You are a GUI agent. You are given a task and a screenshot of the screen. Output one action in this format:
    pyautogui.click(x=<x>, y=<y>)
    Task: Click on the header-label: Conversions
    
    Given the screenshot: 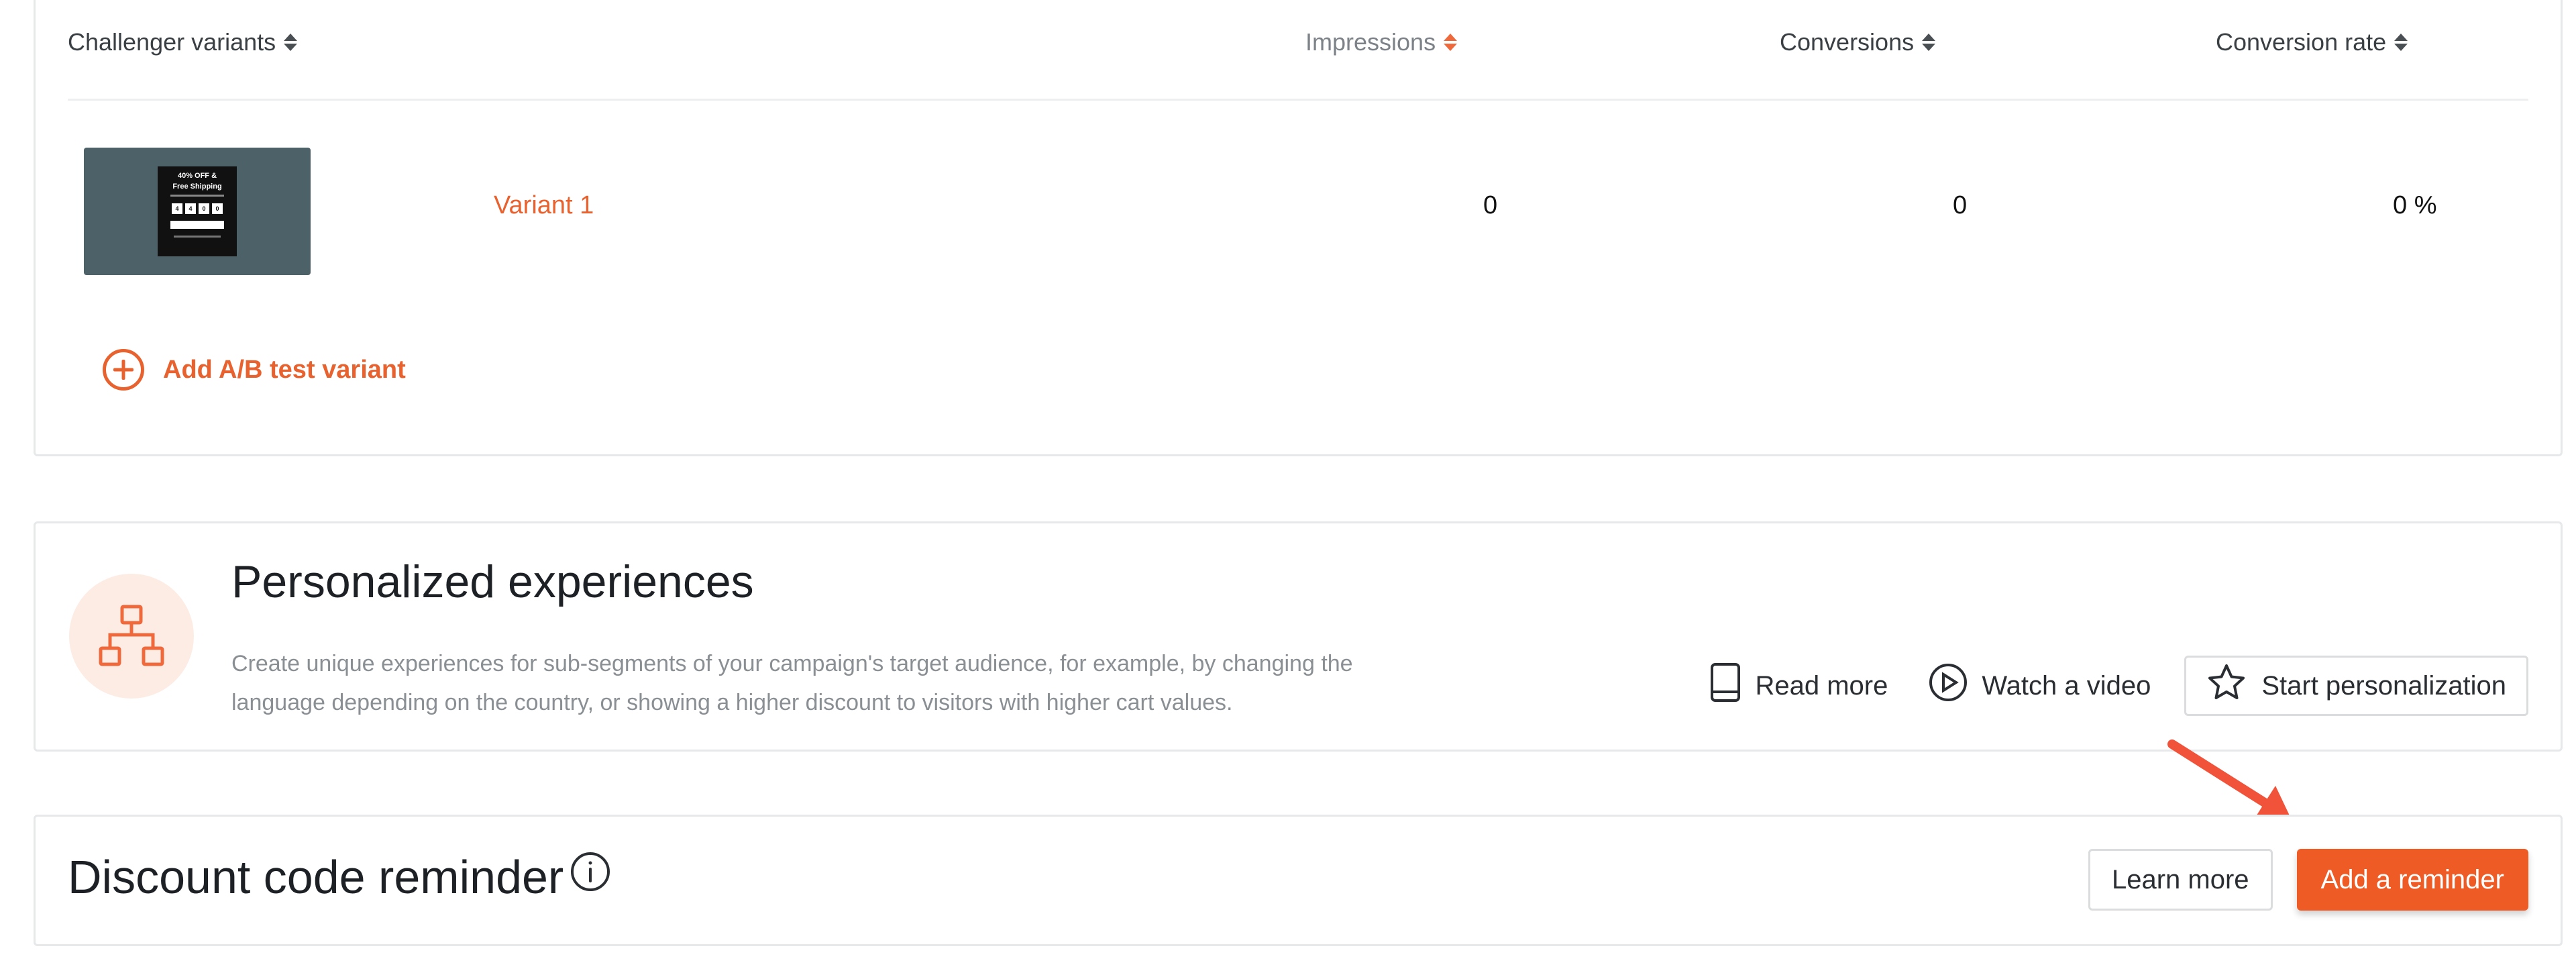 What is the action you would take?
    pyautogui.click(x=1847, y=42)
    